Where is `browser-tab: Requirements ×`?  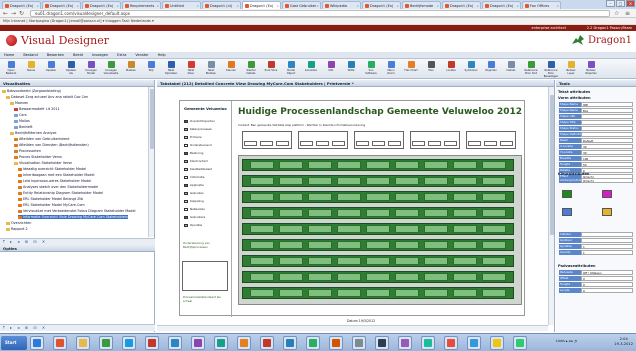 browser-tab: Requirements × is located at coordinates (141, 5).